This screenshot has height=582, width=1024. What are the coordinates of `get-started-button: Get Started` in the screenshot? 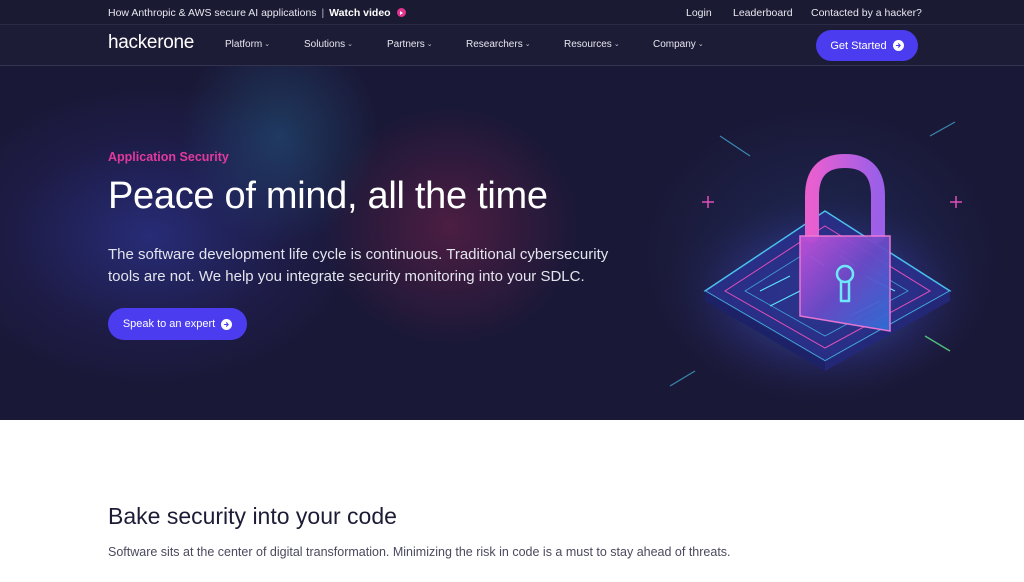 It's located at (867, 45).